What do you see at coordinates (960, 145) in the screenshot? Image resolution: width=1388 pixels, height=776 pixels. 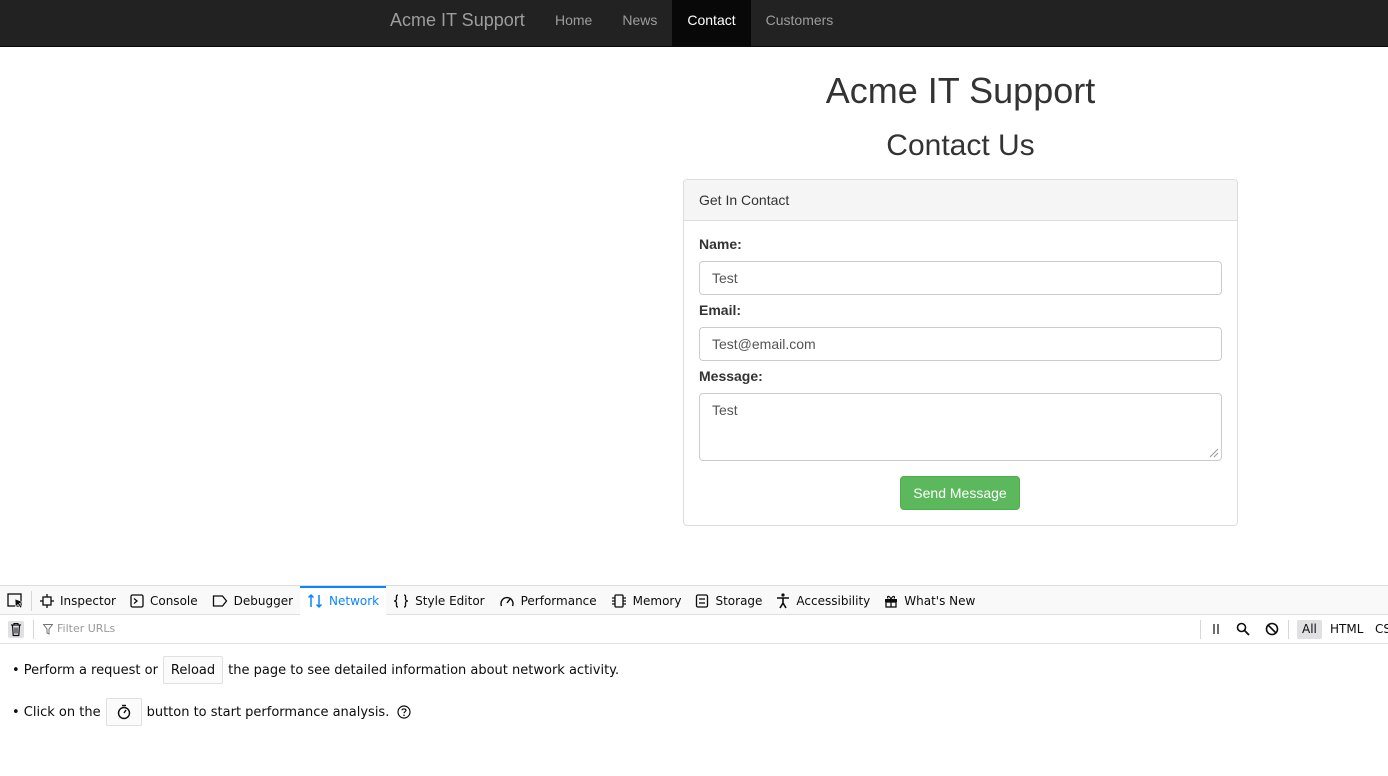 I see `page-subtitle: Contact Us` at bounding box center [960, 145].